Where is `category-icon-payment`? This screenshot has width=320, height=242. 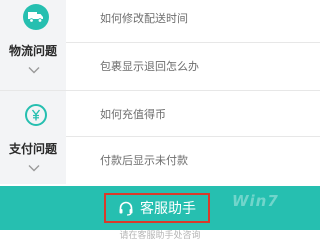
category-icon-payment is located at coordinates (36, 115).